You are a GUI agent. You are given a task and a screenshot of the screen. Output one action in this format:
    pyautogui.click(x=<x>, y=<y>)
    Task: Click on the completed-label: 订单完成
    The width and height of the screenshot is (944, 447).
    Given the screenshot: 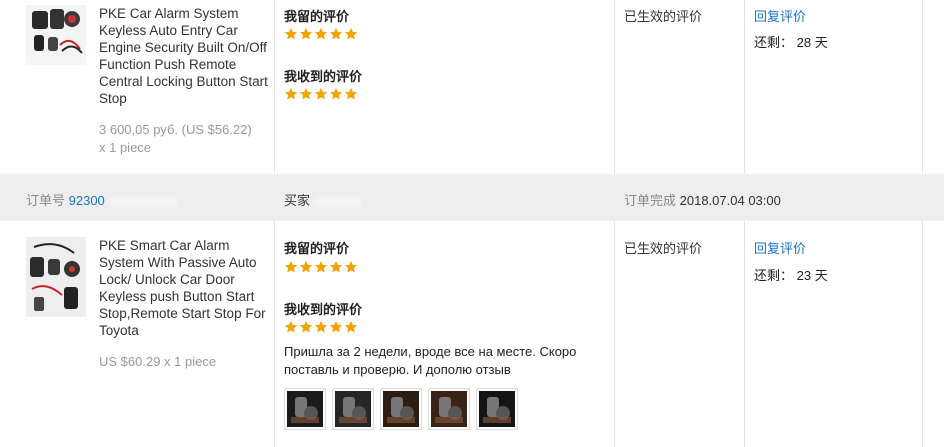 What is the action you would take?
    pyautogui.click(x=650, y=200)
    